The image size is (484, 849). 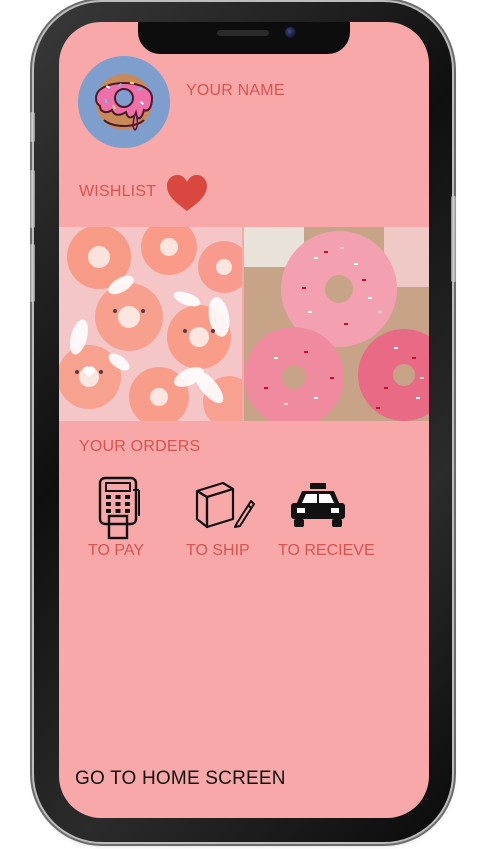 I want to click on donut-avatar-icon, so click(x=124, y=102).